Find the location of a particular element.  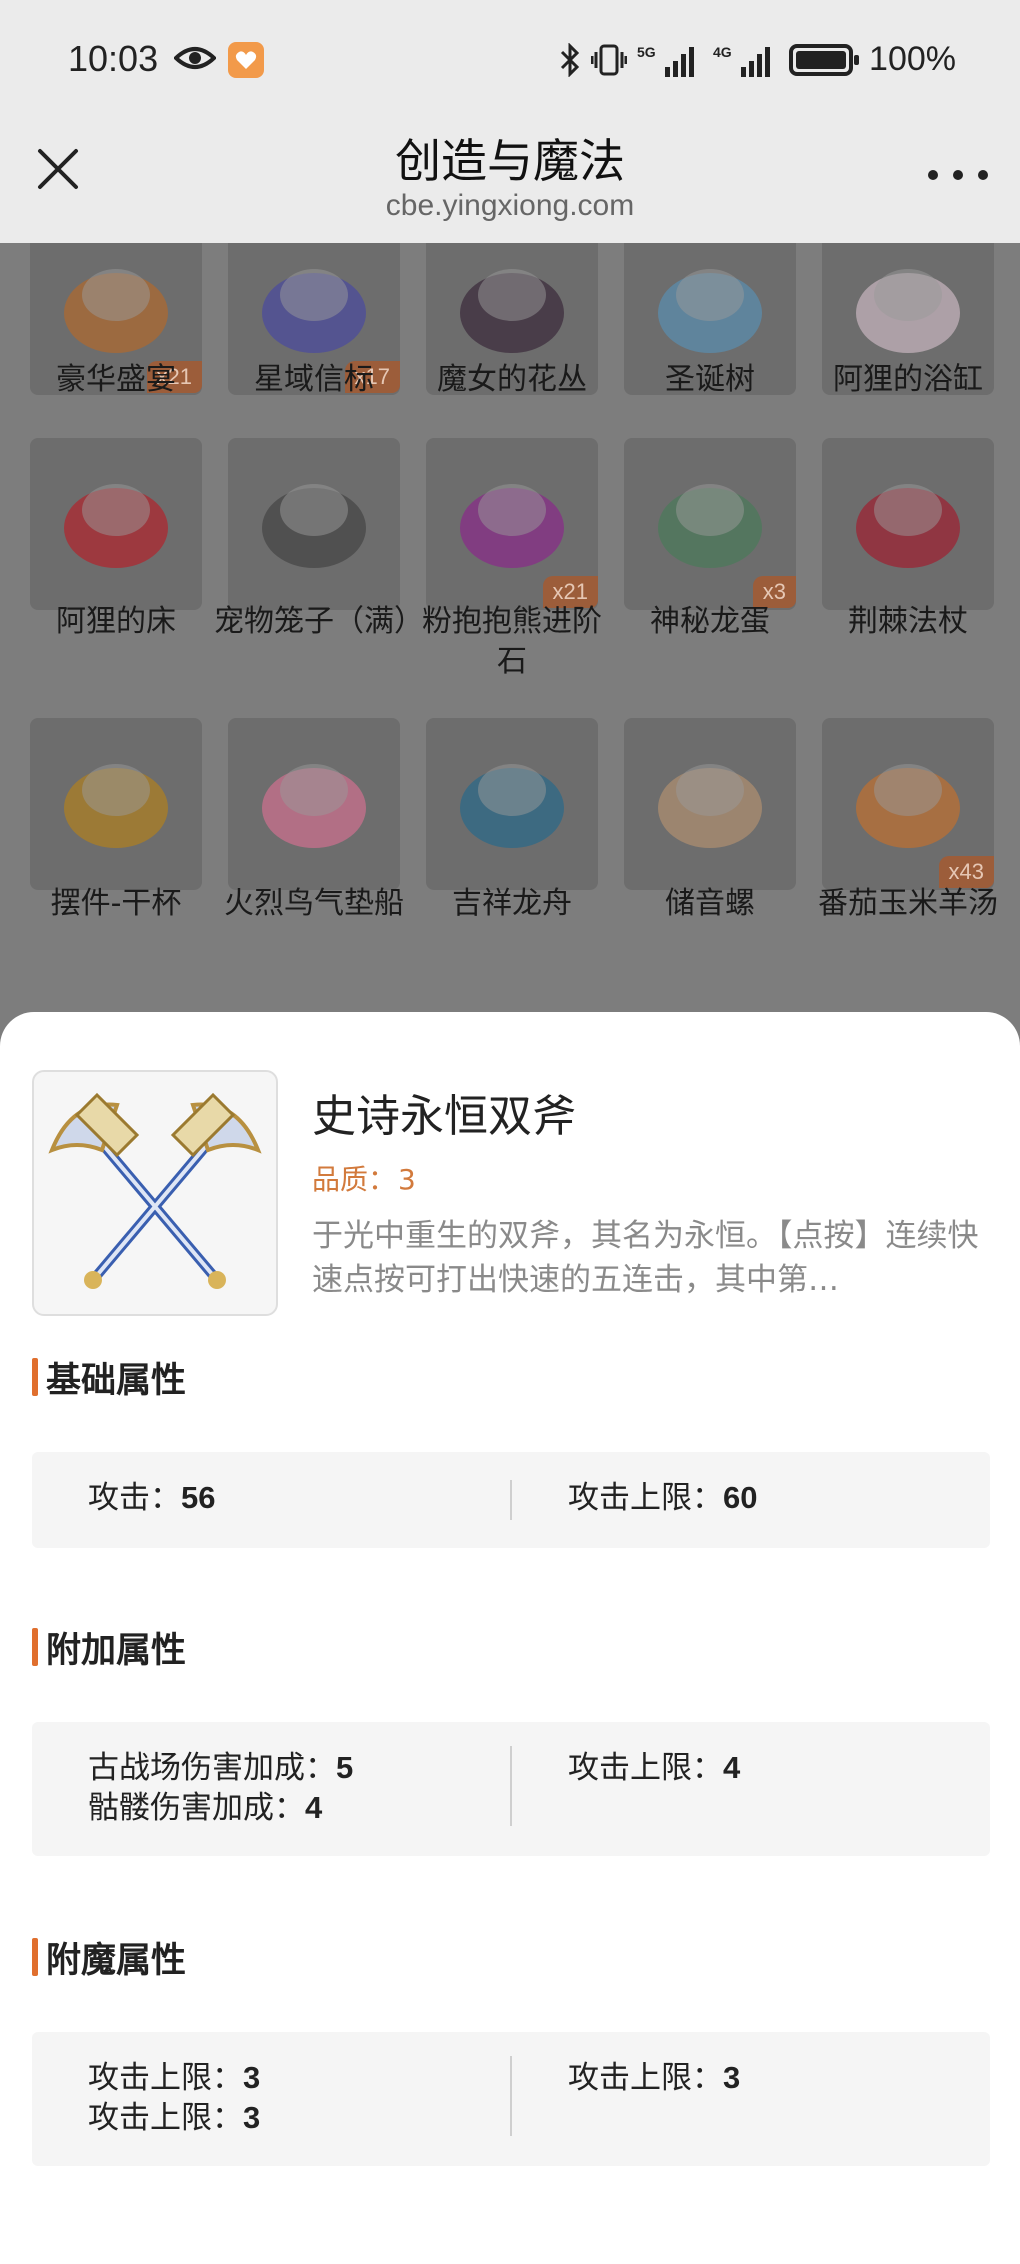

attribute-row: 攻击上限：60 is located at coordinates (662, 1498).